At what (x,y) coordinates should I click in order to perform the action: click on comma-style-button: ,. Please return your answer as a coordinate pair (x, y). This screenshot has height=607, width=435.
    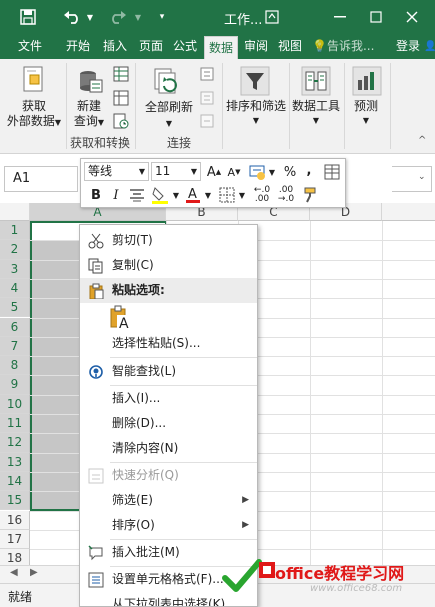
    Looking at the image, I should click on (309, 170).